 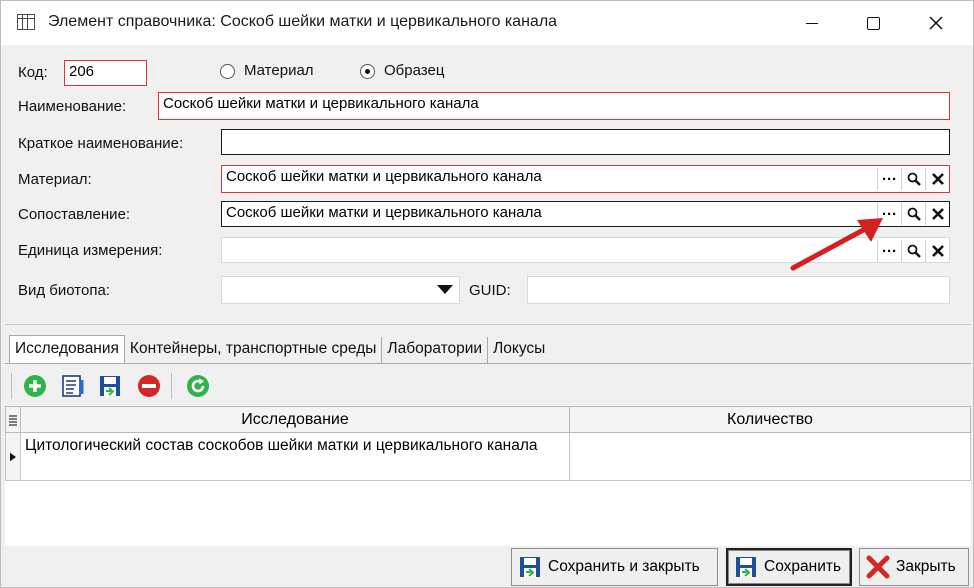 What do you see at coordinates (90, 250) in the screenshot?
I see `unit-label: Единица измерения:` at bounding box center [90, 250].